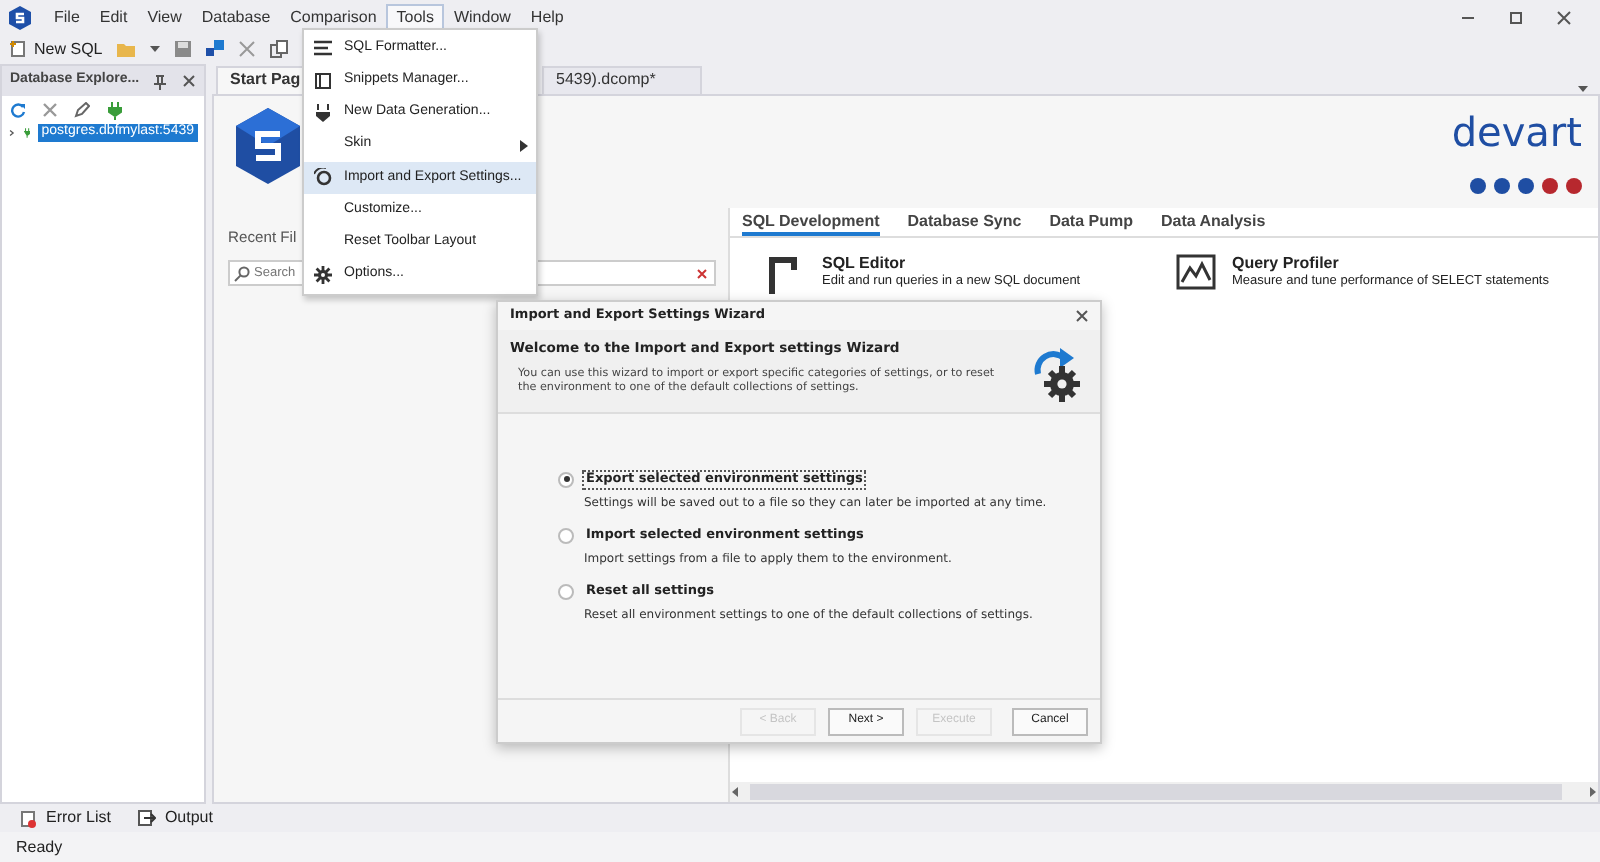 This screenshot has height=862, width=1600. Describe the element at coordinates (1516, 132) in the screenshot. I see `brand-logo: devart` at that location.